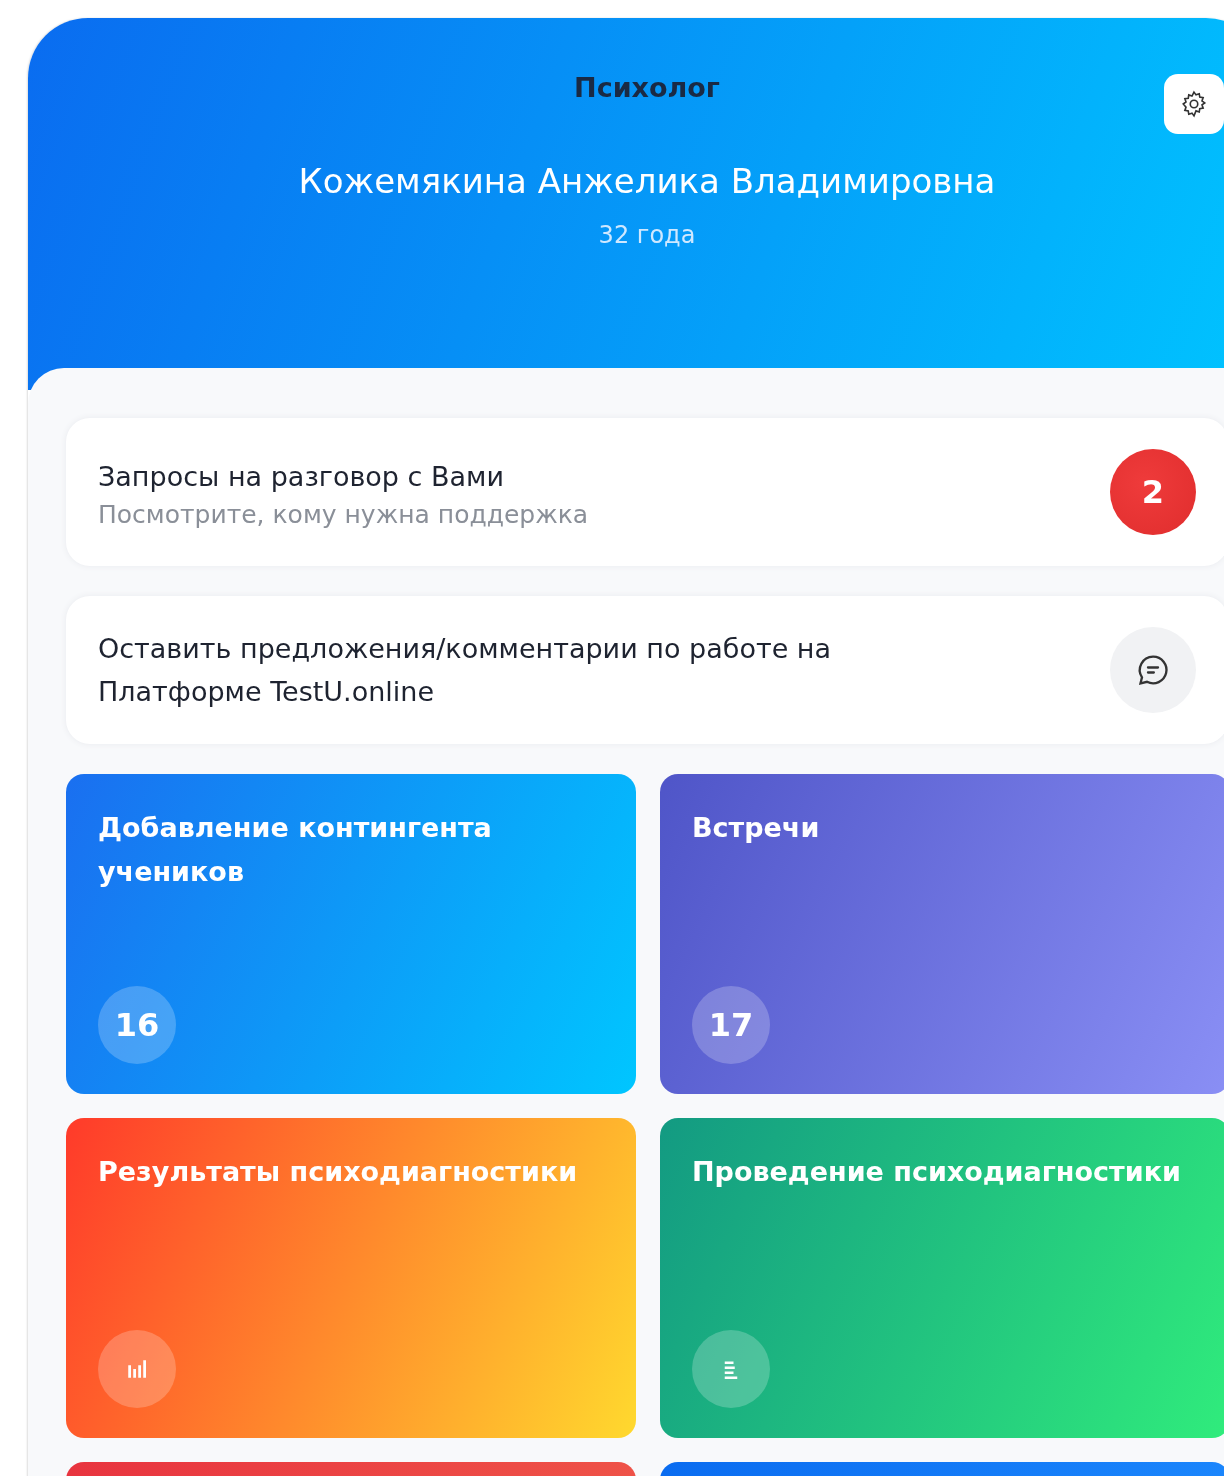 This screenshot has width=1224, height=1476. I want to click on user-age: 32 года, so click(647, 235).